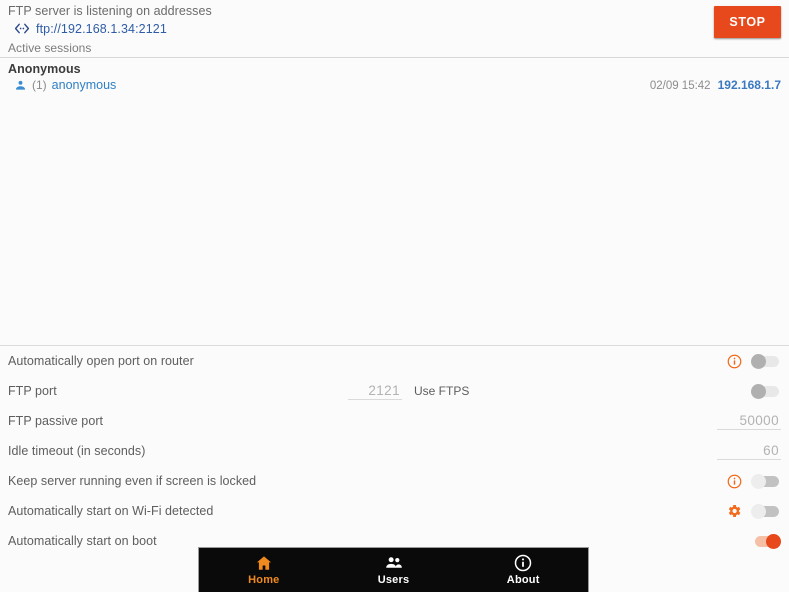  I want to click on users-icon, so click(394, 563).